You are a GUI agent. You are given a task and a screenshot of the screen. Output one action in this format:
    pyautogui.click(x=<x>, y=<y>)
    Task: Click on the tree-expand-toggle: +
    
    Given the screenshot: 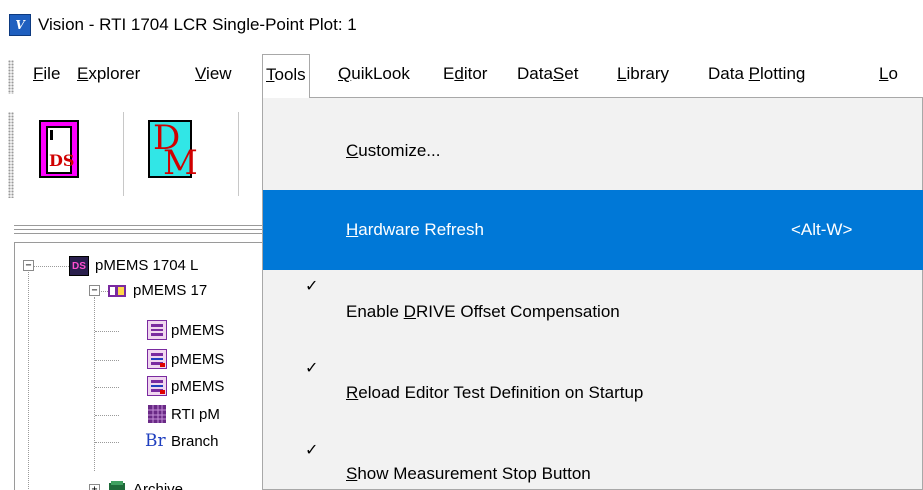 What is the action you would take?
    pyautogui.click(x=94, y=487)
    